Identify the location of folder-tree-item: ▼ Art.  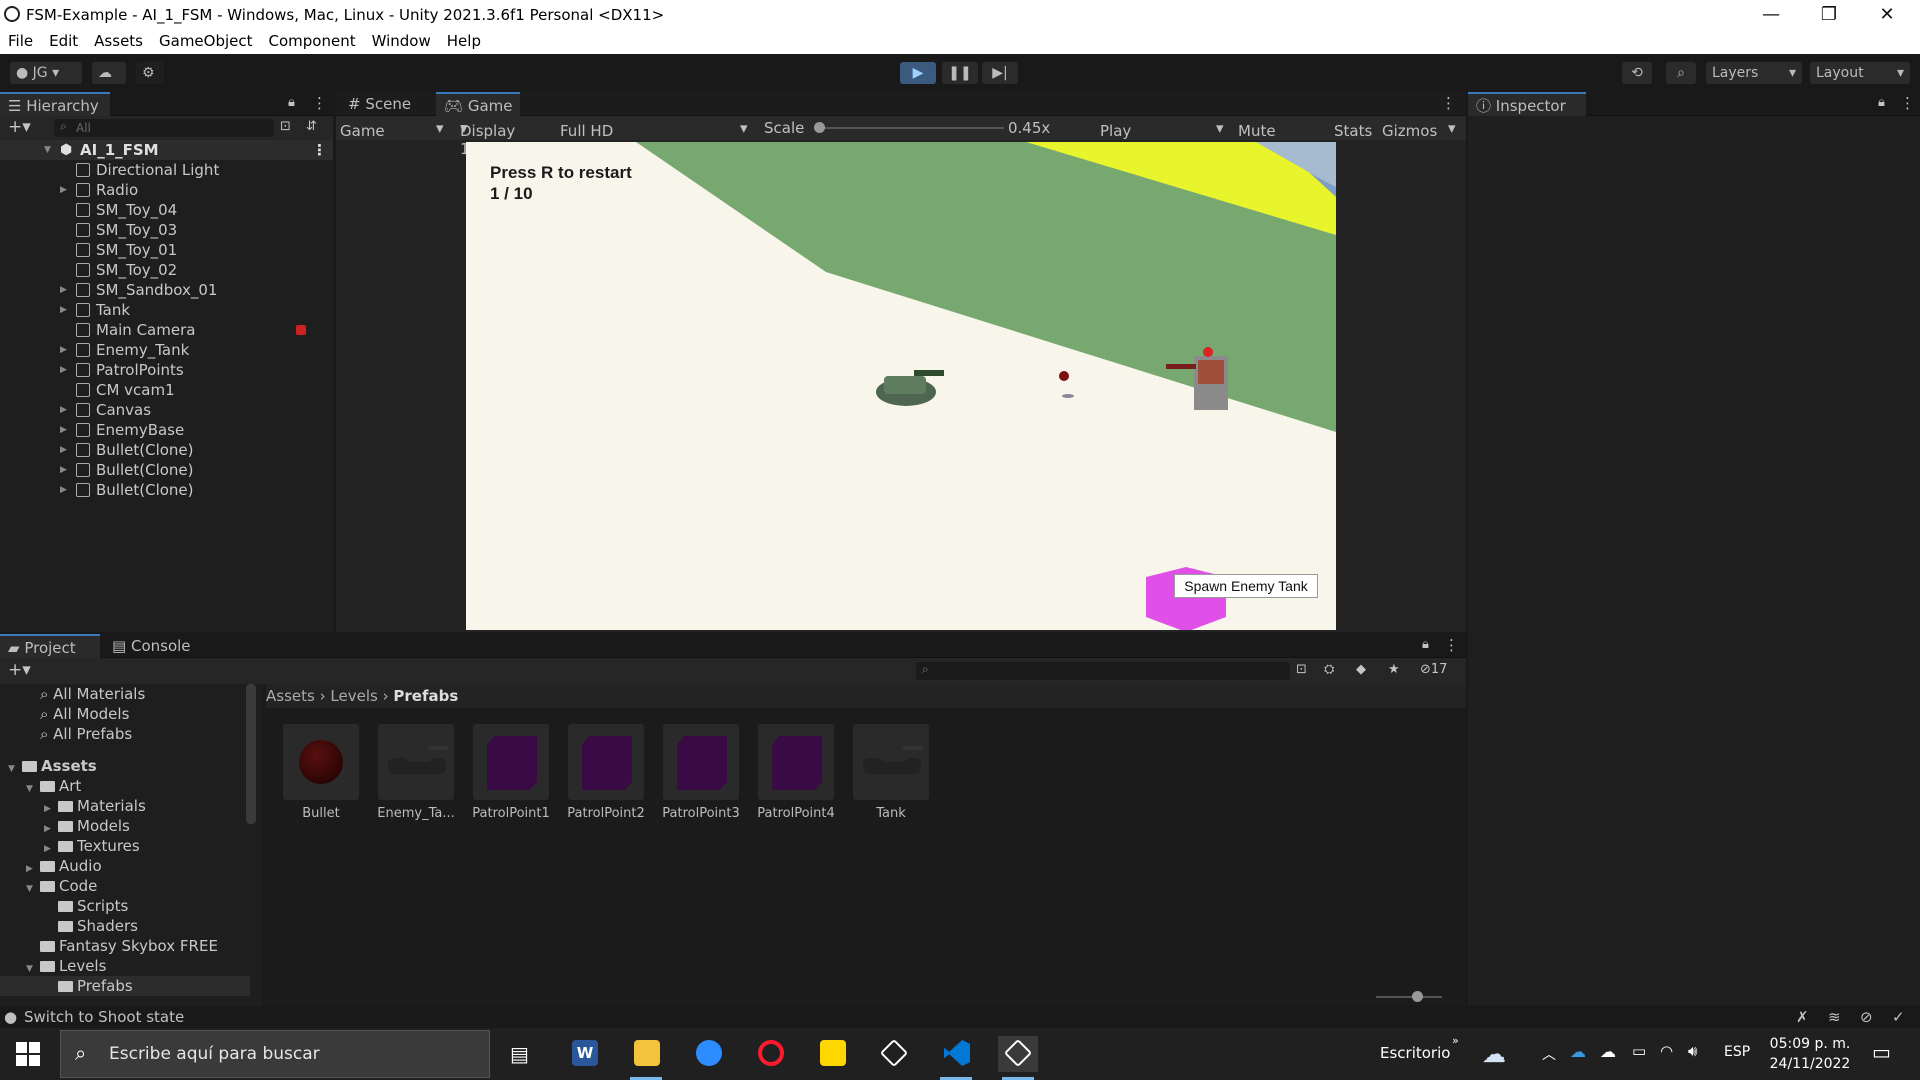
(125, 786).